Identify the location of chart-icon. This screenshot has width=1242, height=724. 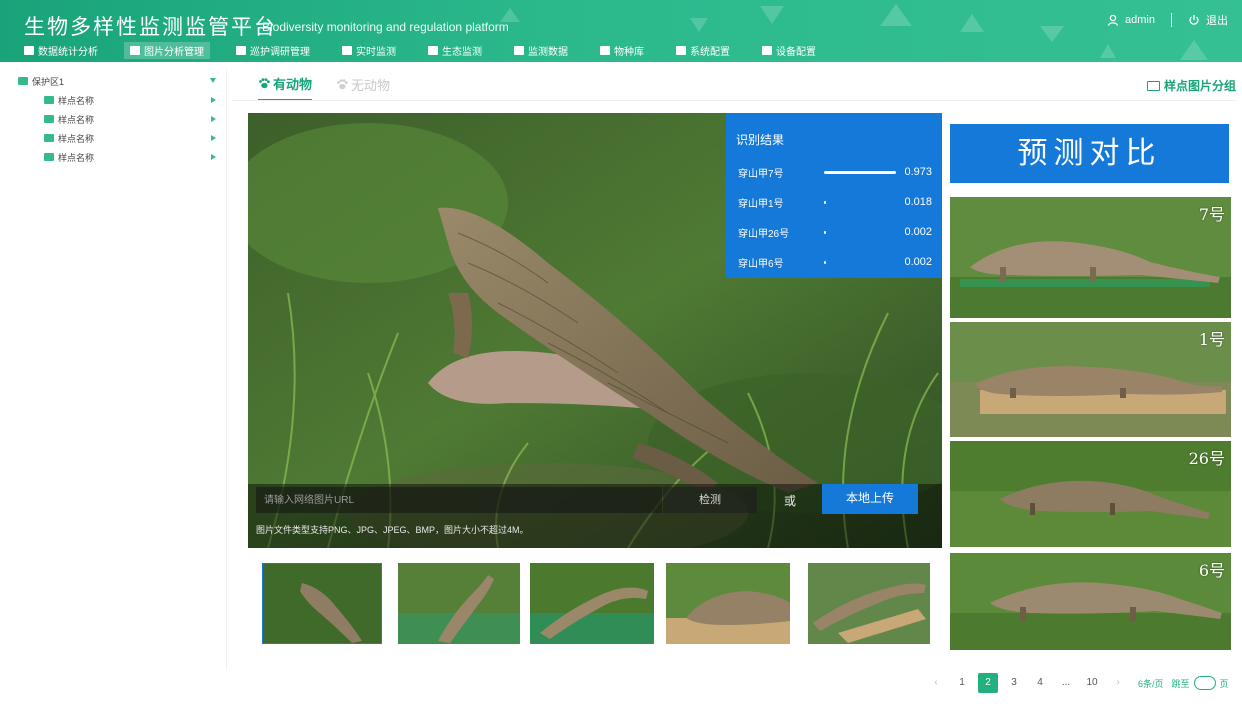
(29, 50).